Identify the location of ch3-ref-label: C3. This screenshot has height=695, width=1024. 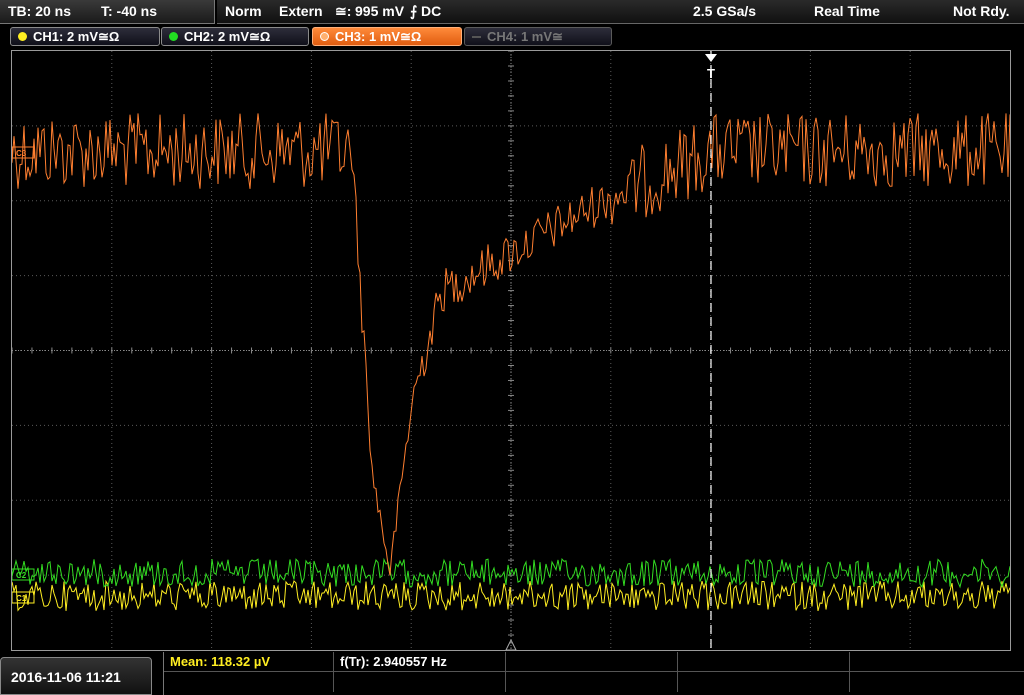
(21, 153).